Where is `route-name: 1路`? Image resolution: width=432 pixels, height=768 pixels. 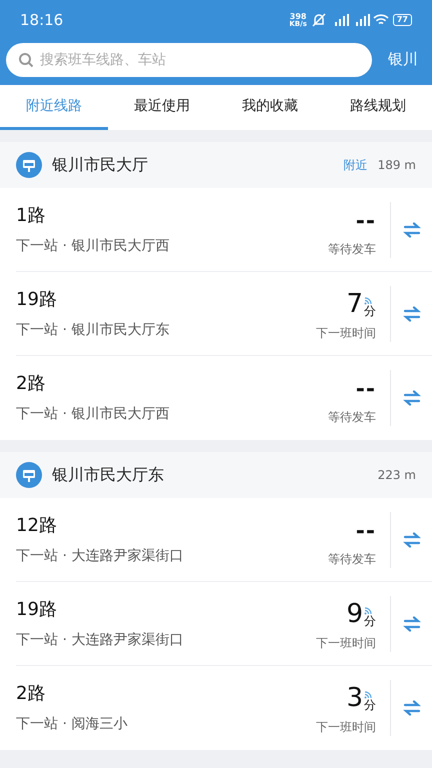 route-name: 1路 is located at coordinates (31, 215).